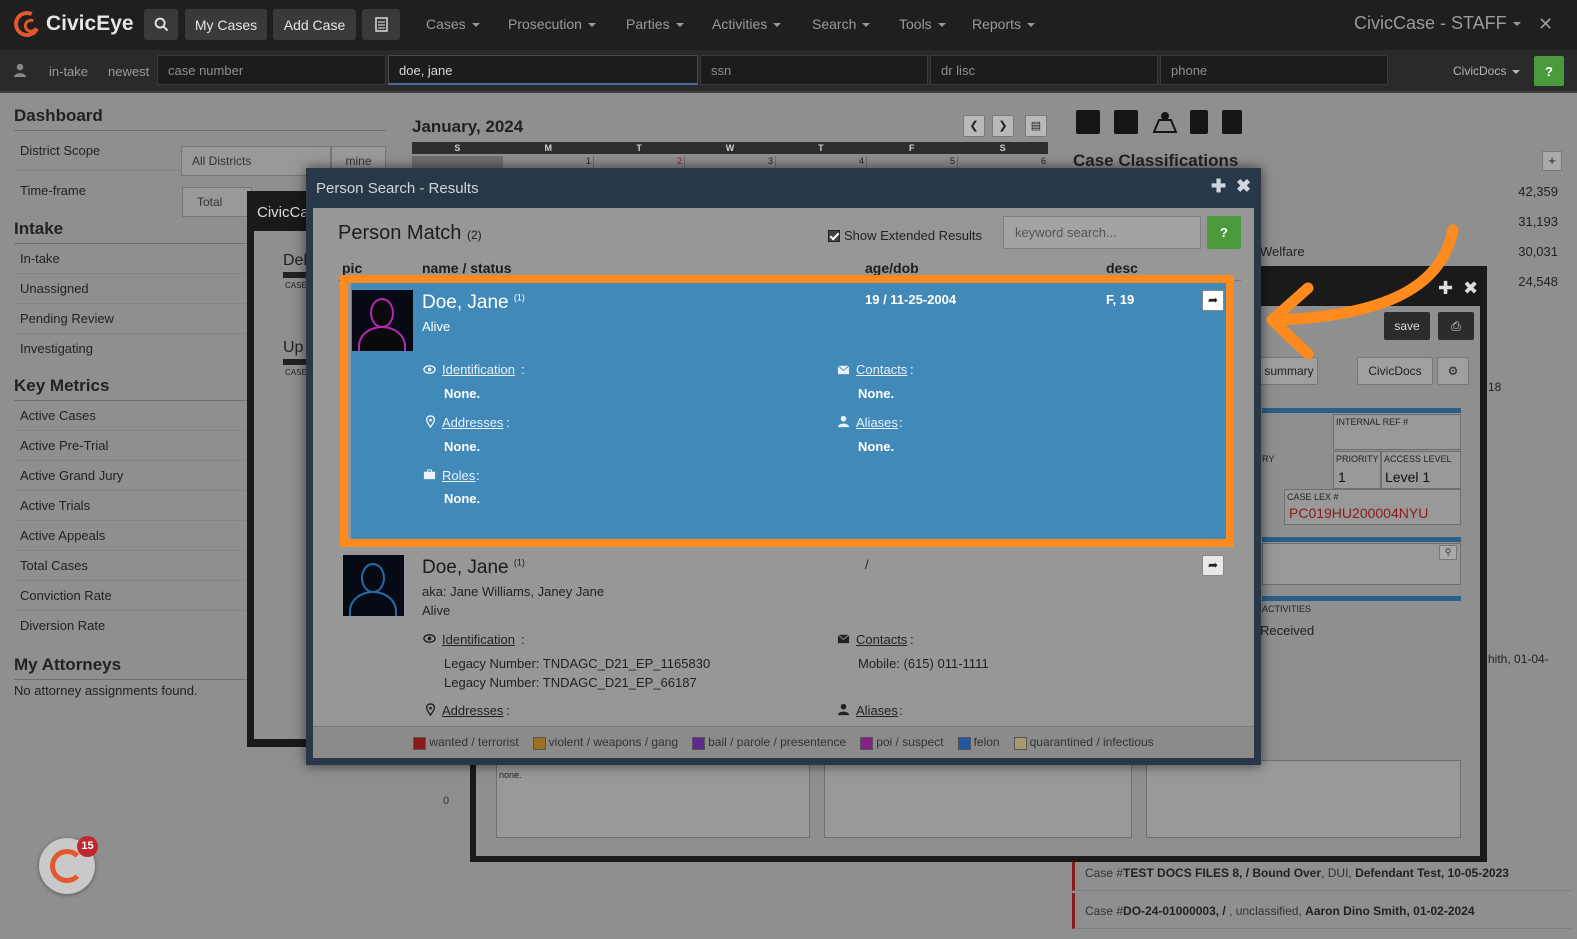  What do you see at coordinates (1243, 186) in the screenshot?
I see `close-icon: ✖` at bounding box center [1243, 186].